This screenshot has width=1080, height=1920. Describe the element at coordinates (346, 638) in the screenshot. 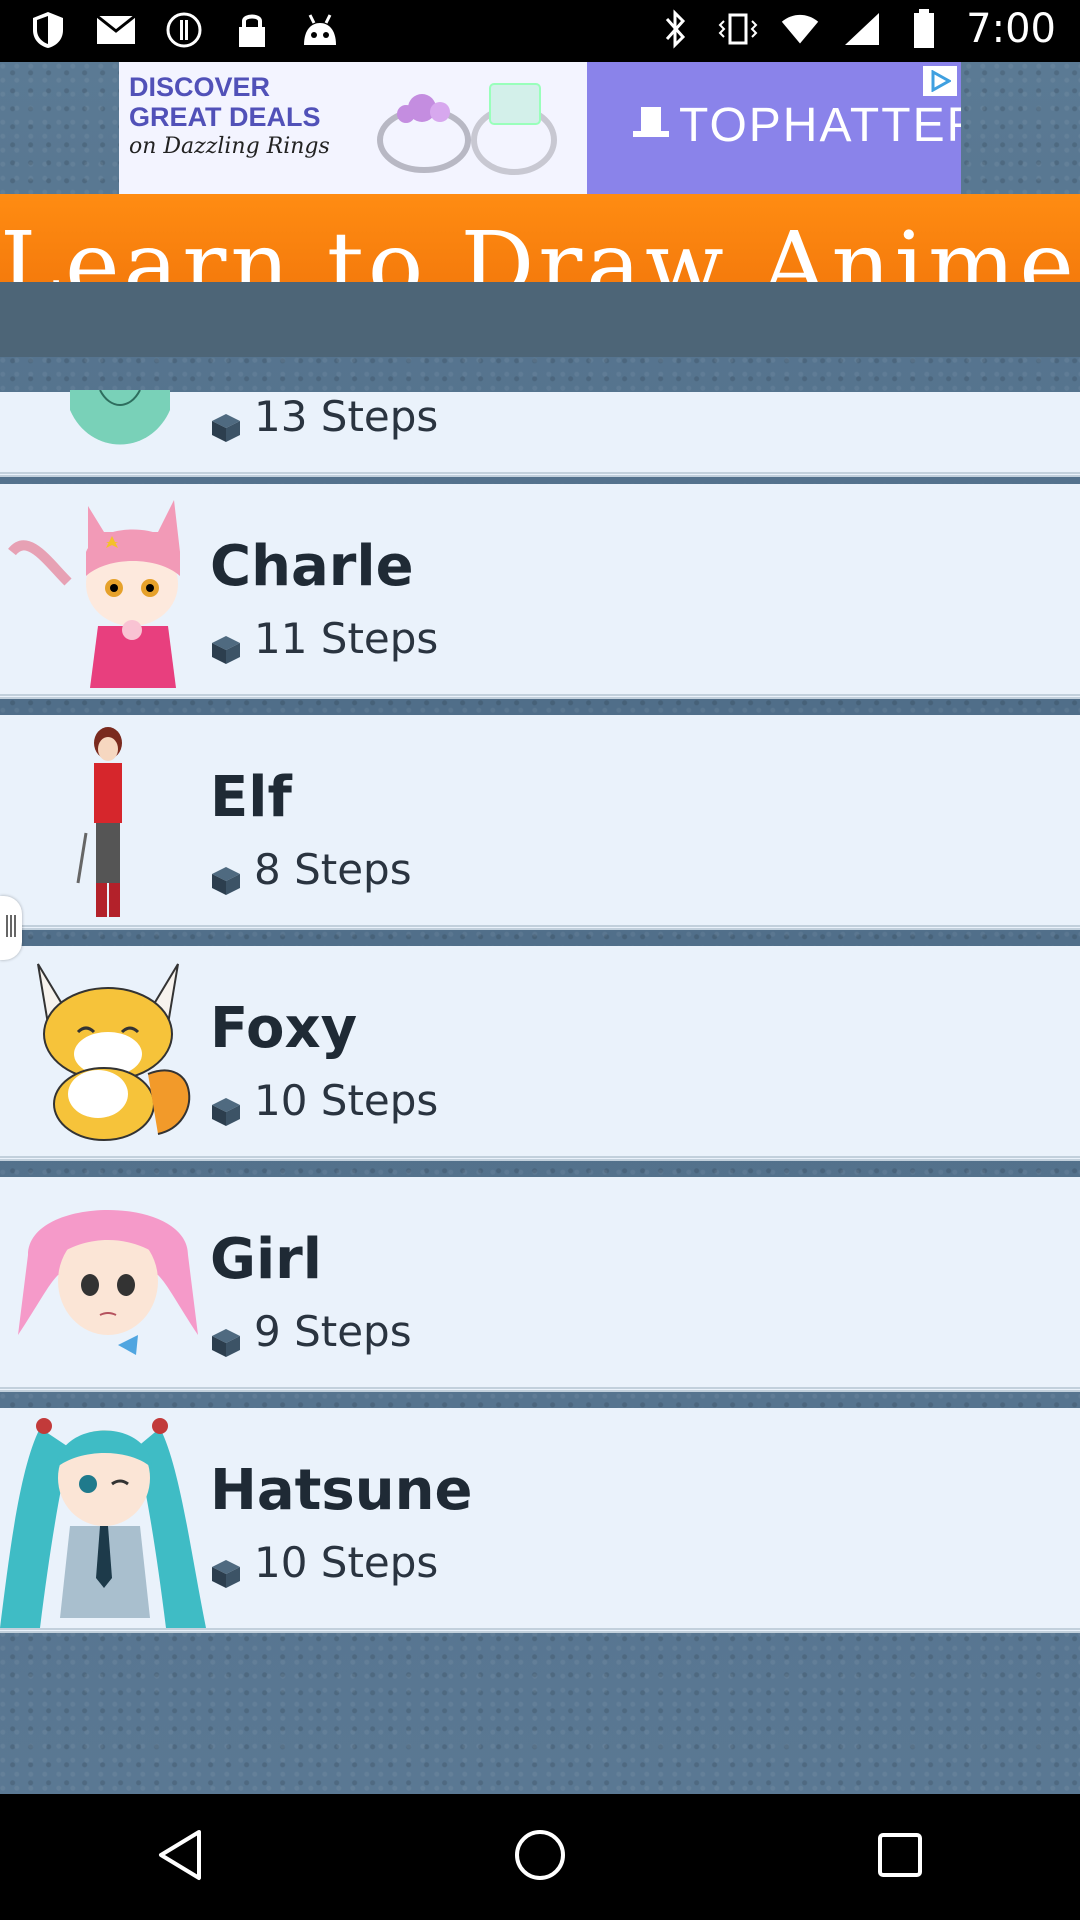

I see `step-count-label: 11 Steps` at that location.